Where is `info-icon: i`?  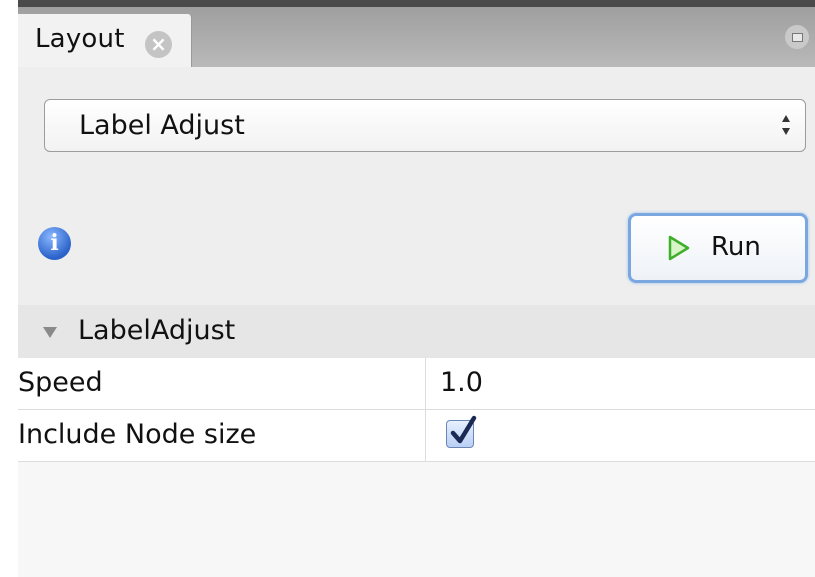 info-icon: i is located at coordinates (54, 243).